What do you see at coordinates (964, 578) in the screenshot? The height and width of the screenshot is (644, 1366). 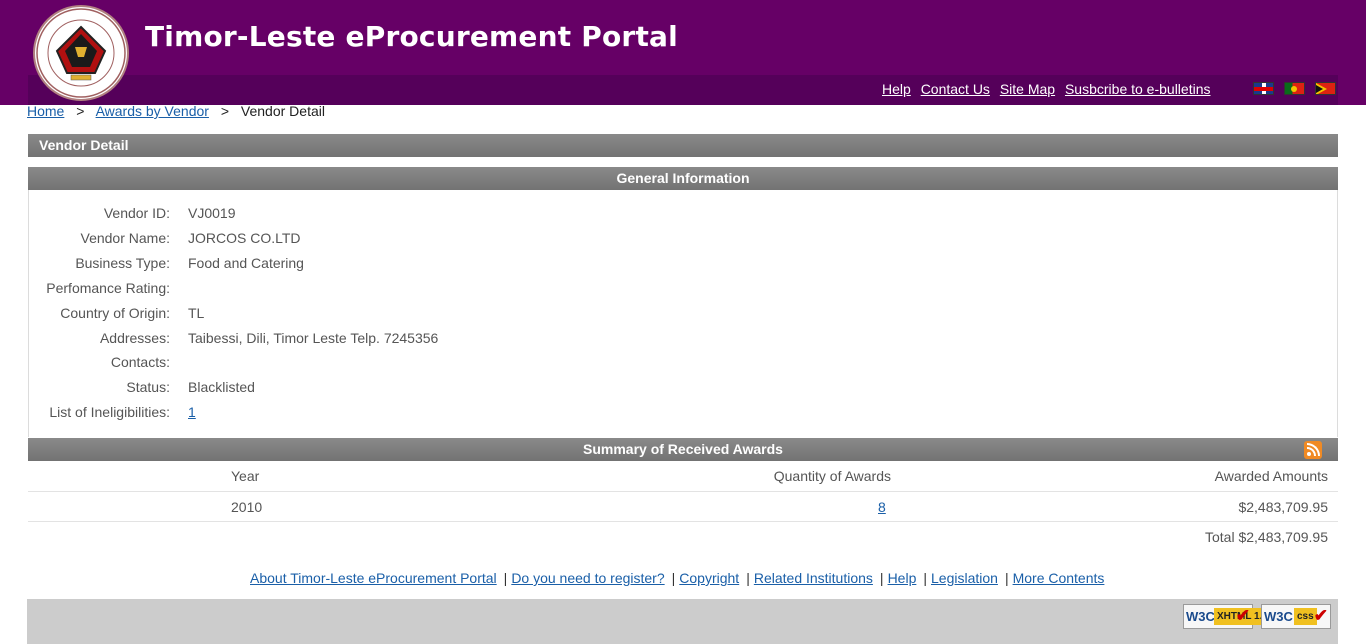 I see `legislation-link: Legislation` at bounding box center [964, 578].